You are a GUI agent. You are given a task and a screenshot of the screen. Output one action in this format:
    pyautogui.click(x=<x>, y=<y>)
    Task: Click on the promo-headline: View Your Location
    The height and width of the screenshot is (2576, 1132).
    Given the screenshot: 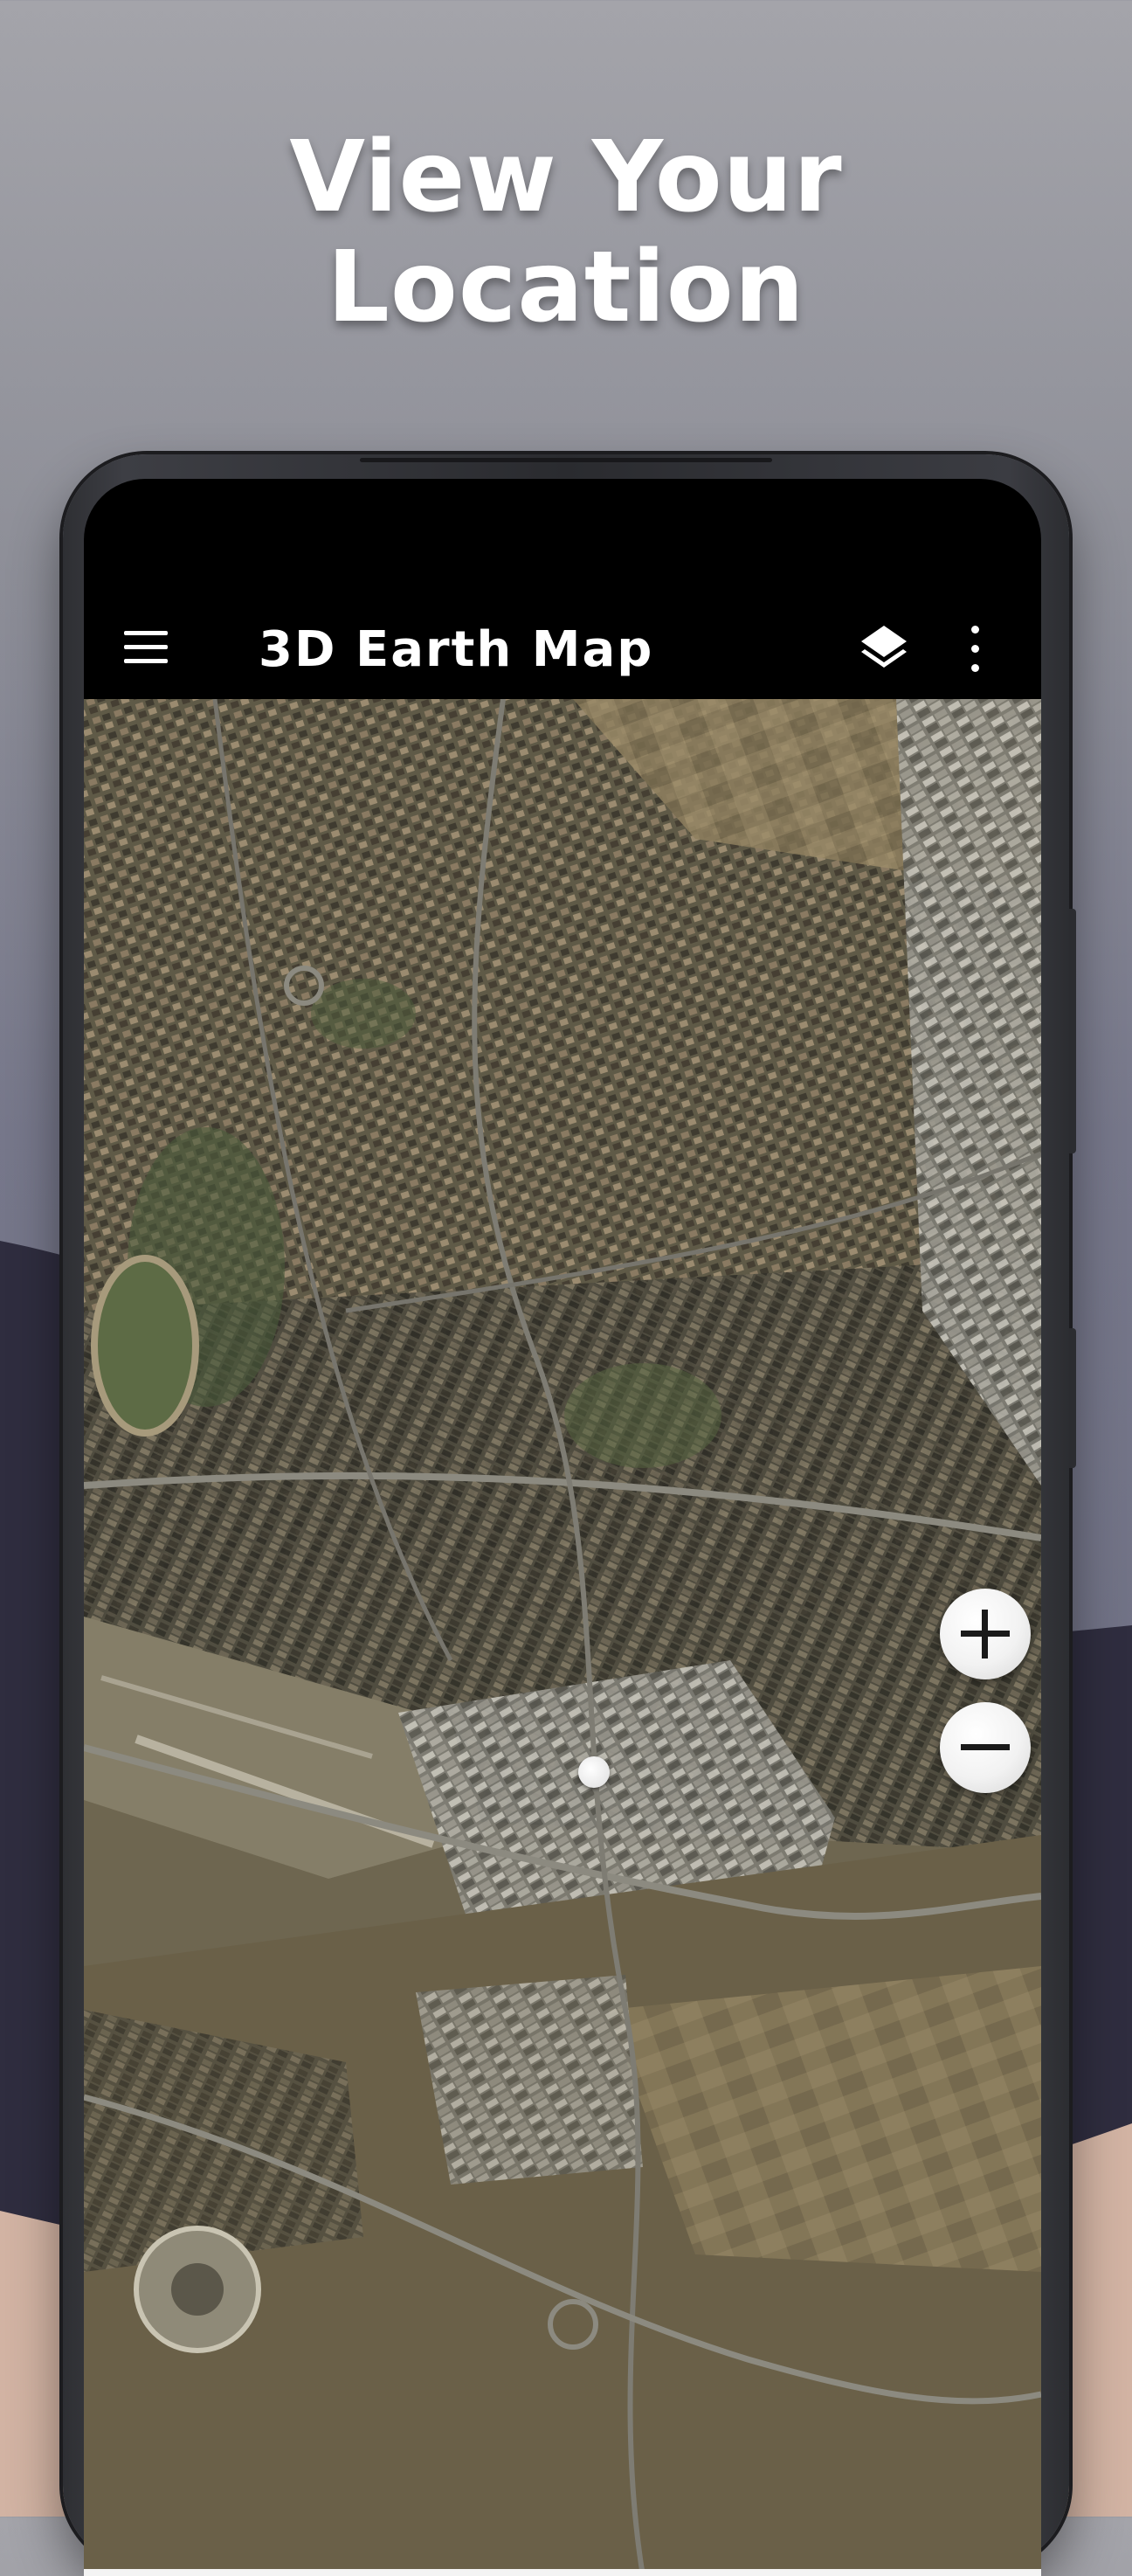 What is the action you would take?
    pyautogui.click(x=566, y=232)
    